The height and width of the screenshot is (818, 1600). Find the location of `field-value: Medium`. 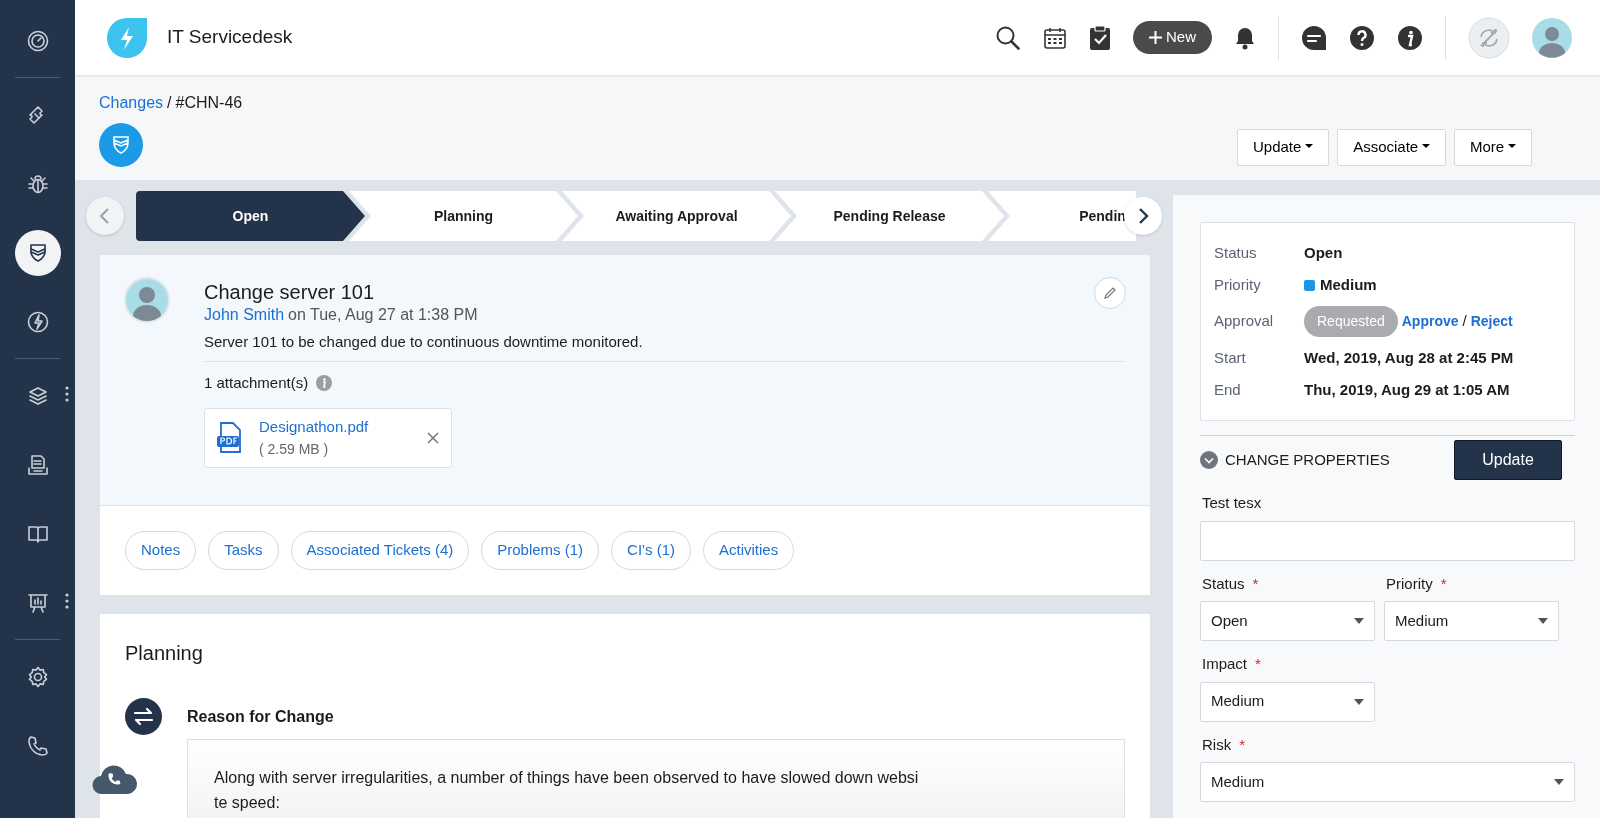

field-value: Medium is located at coordinates (1348, 284).